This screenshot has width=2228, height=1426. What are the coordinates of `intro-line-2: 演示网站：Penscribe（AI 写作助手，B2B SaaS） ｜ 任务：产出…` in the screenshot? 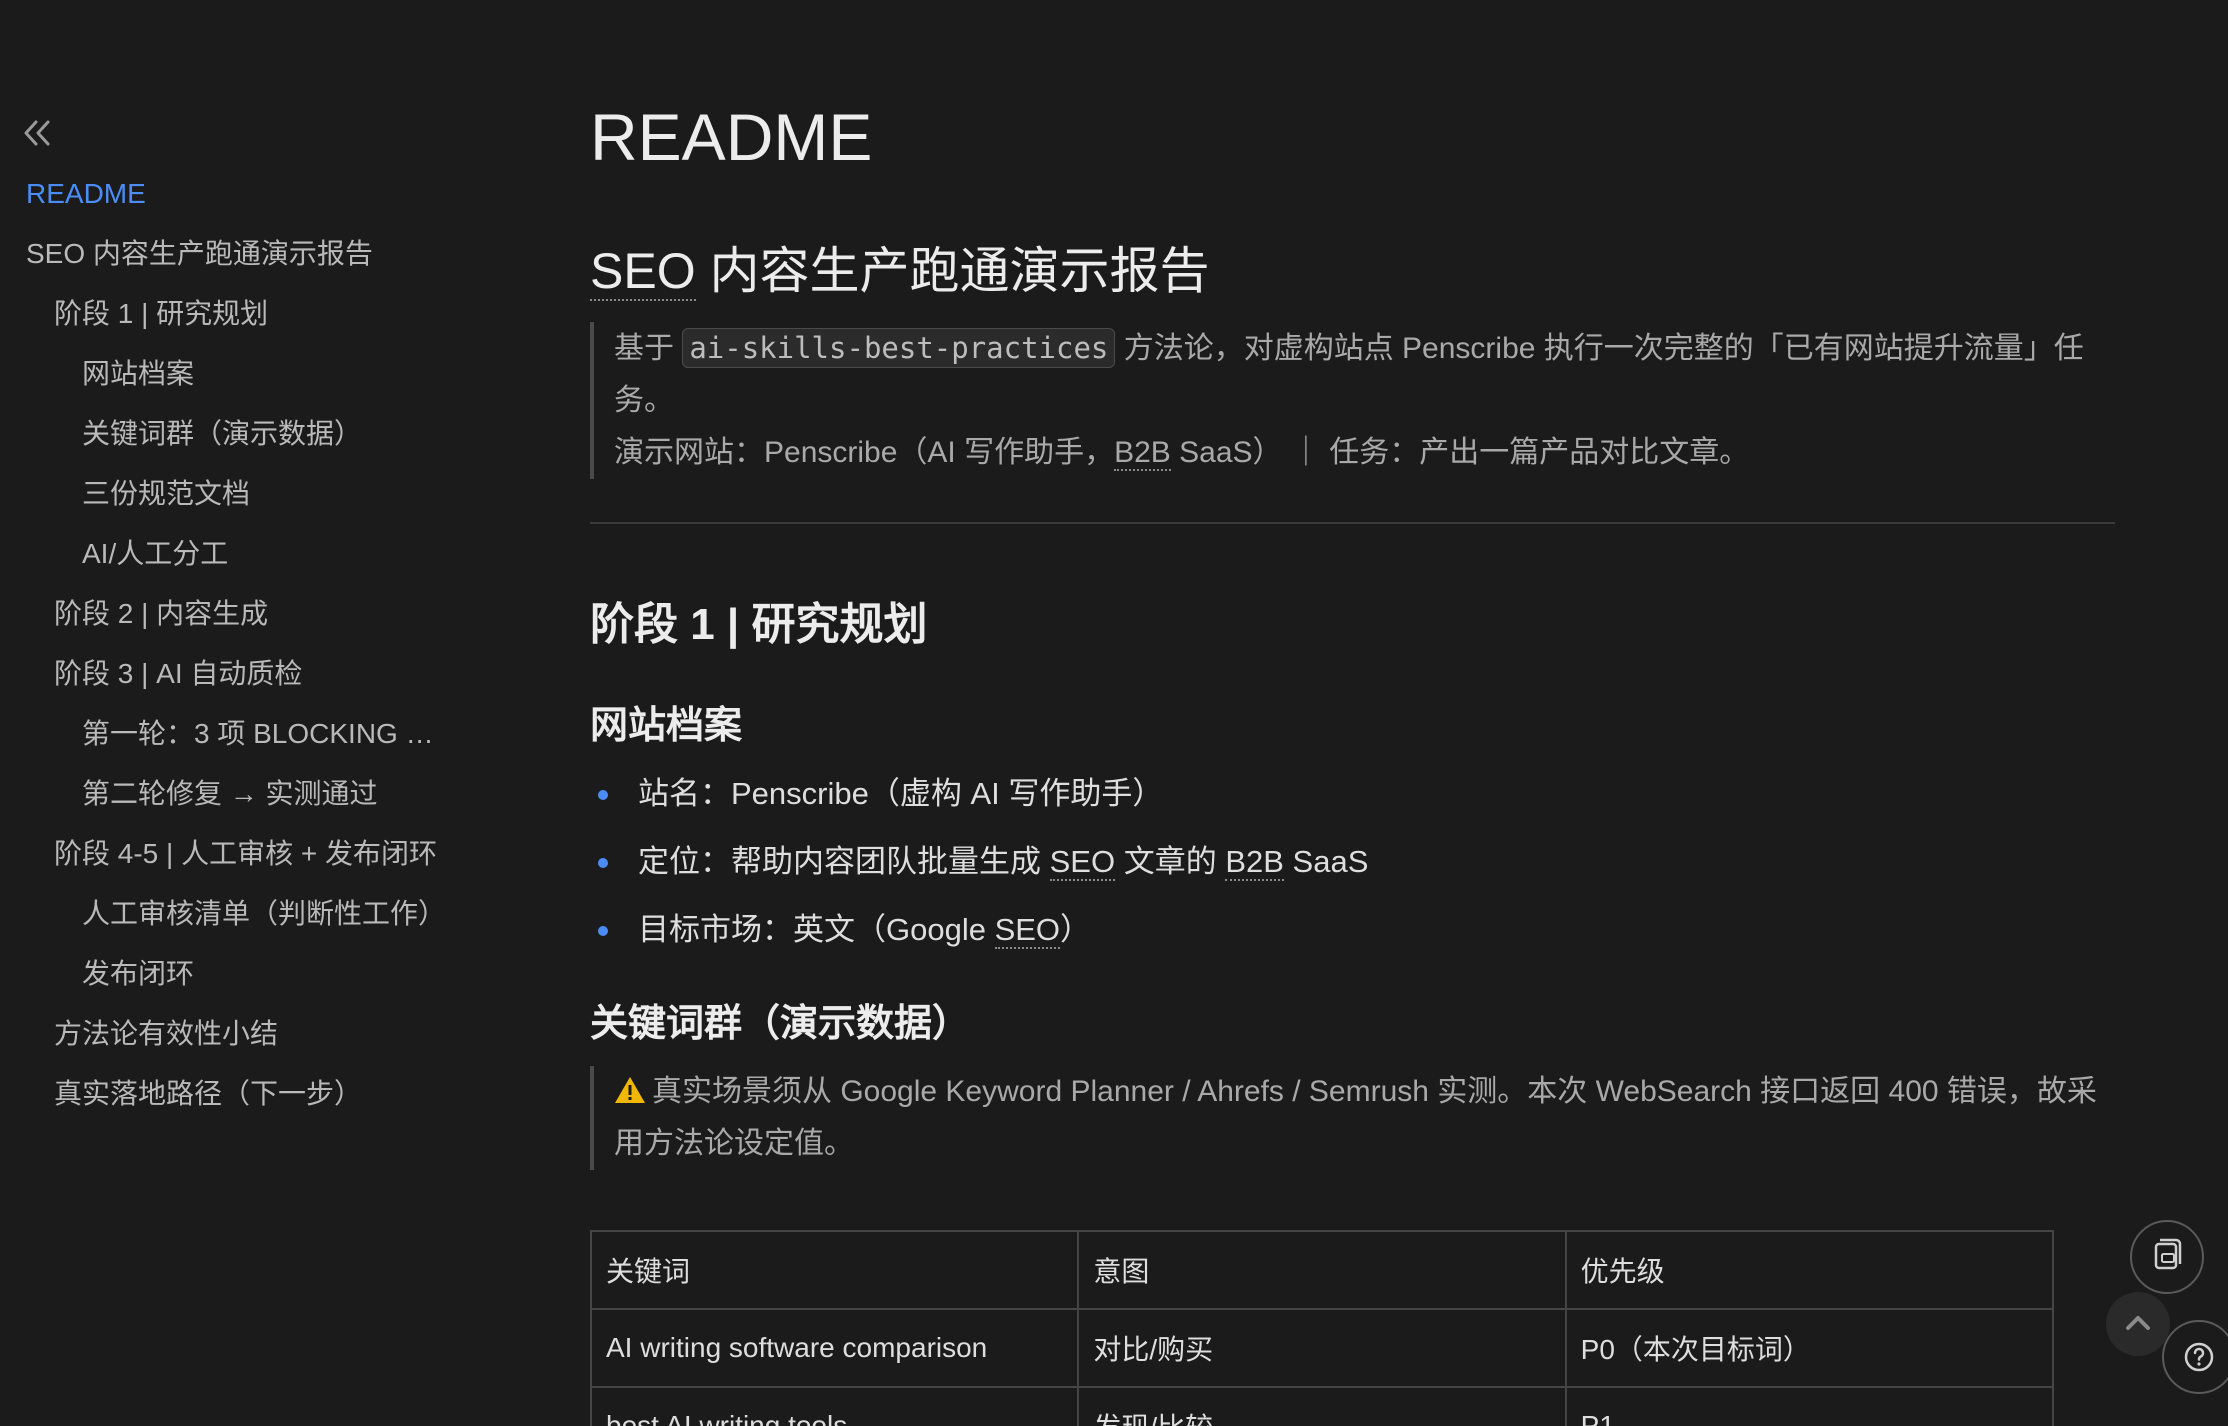 It's located at (1363, 453).